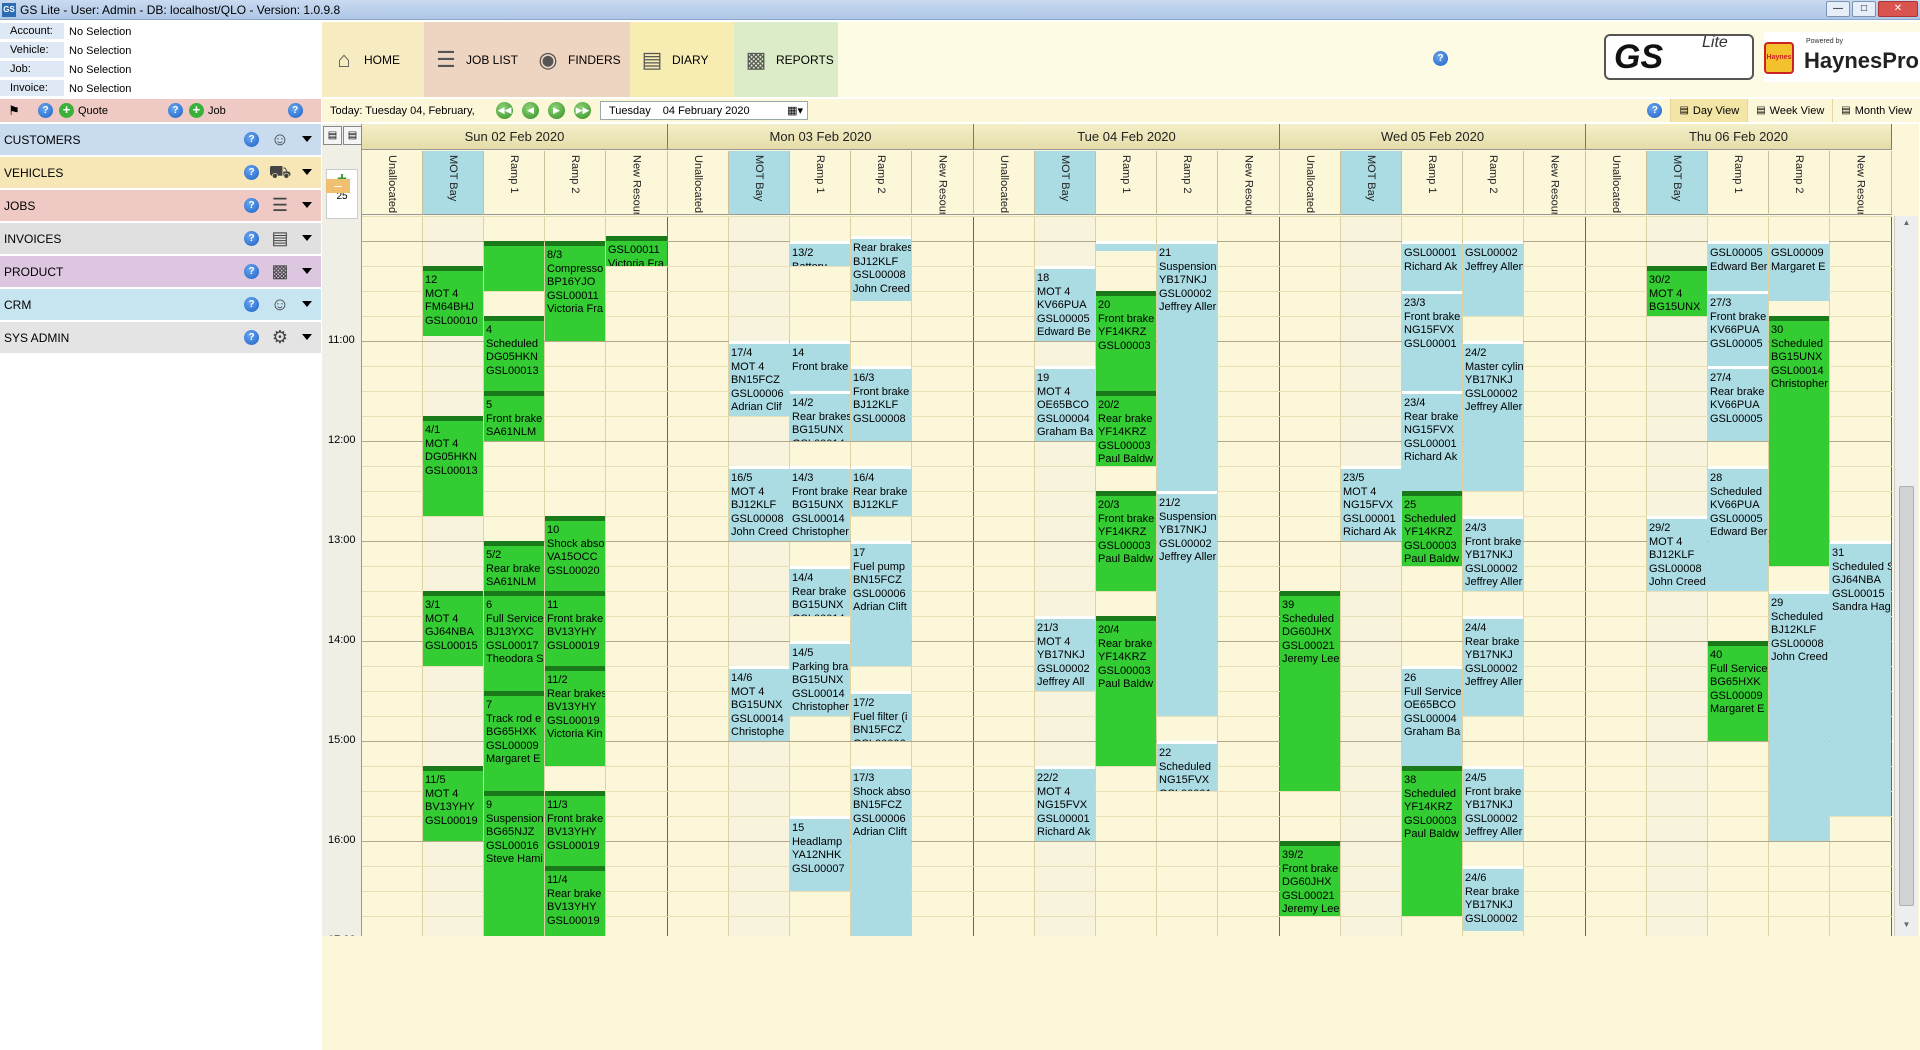  What do you see at coordinates (821, 137) in the screenshot?
I see `day-header: Mon 03 Feb 2020` at bounding box center [821, 137].